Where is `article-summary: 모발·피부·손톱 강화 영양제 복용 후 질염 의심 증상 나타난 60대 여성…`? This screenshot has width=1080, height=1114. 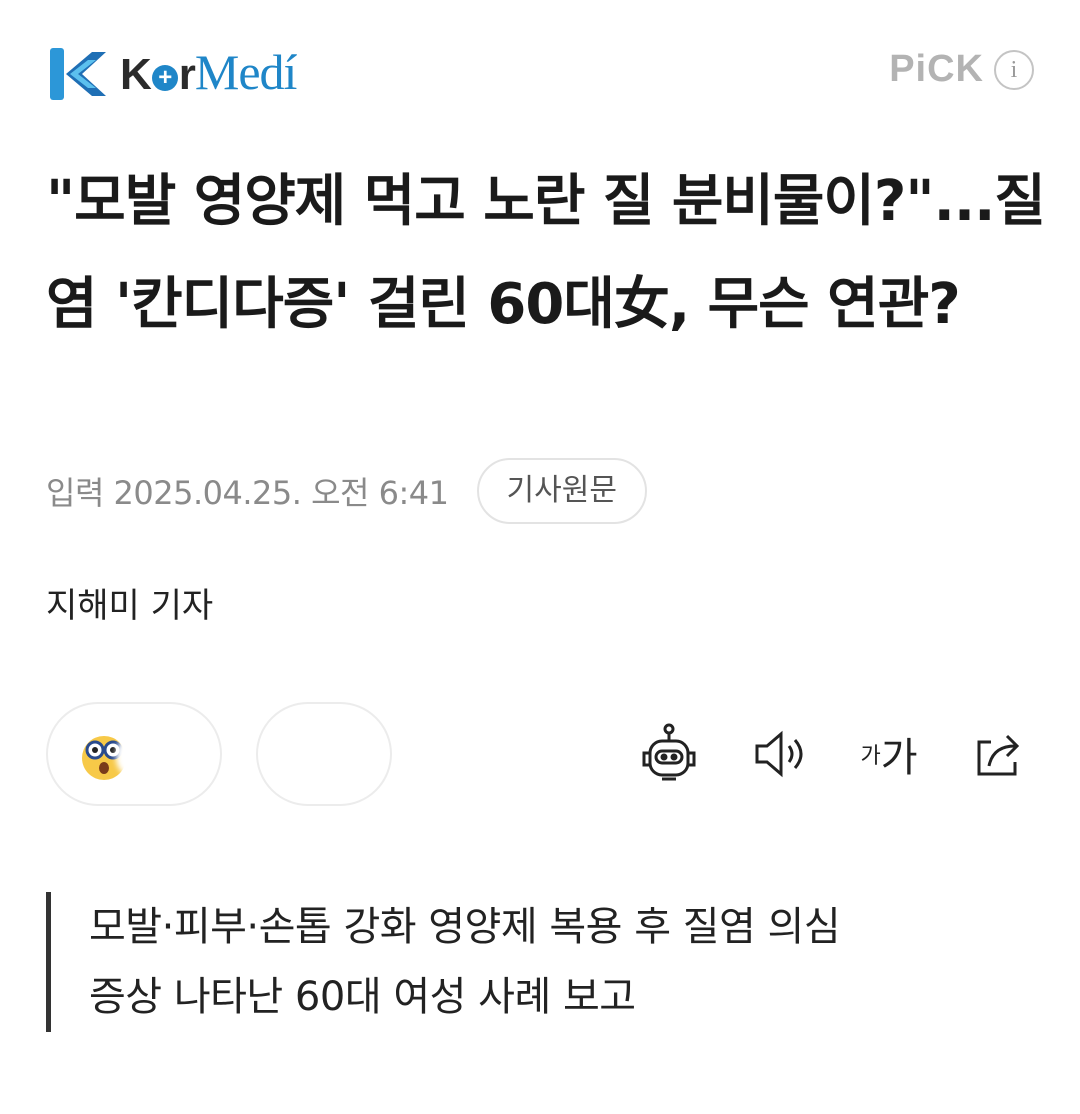
article-summary: 모발·피부·손톱 강화 영양제 복용 후 질염 의심 증상 나타난 60대 여성… is located at coordinates (526, 962).